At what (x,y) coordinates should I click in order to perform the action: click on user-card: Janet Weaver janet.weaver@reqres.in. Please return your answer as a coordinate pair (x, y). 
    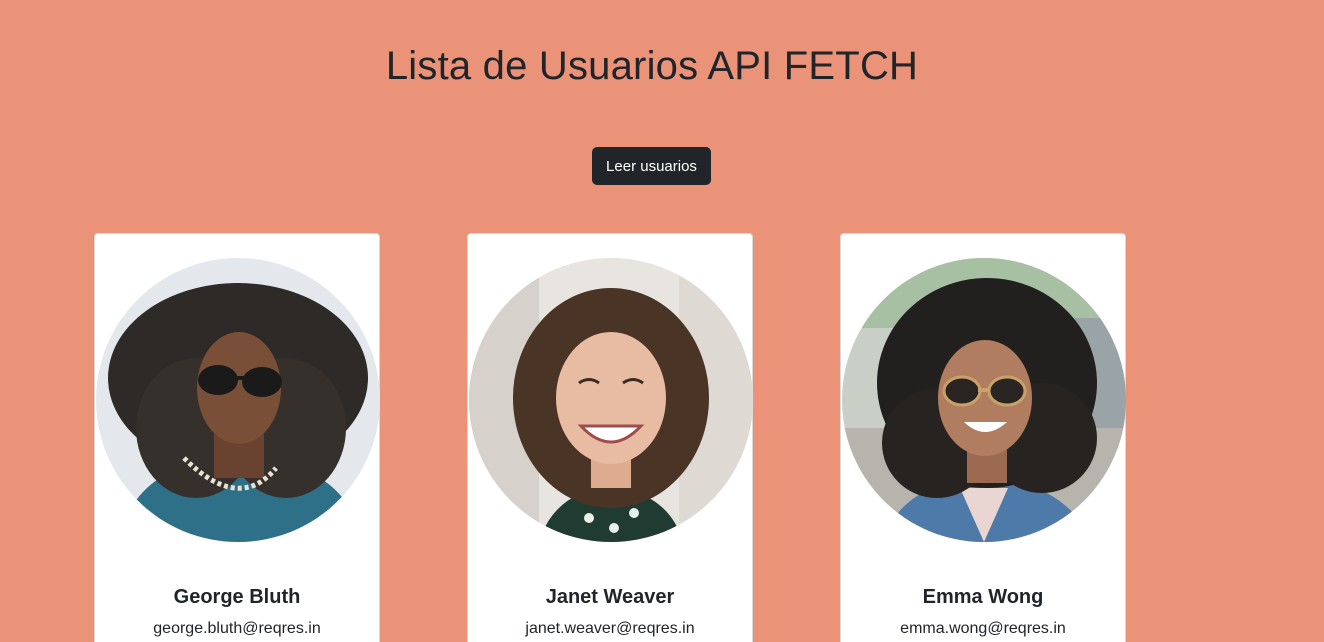
    Looking at the image, I should click on (610, 437).